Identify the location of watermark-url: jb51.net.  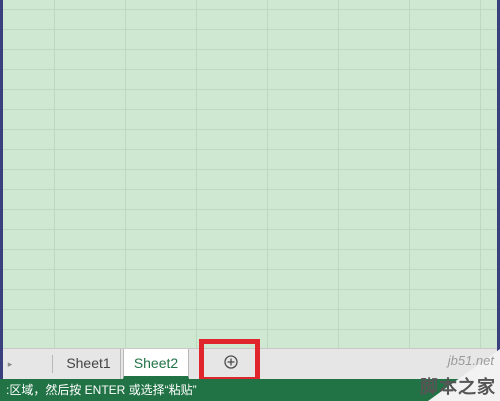
(470, 360).